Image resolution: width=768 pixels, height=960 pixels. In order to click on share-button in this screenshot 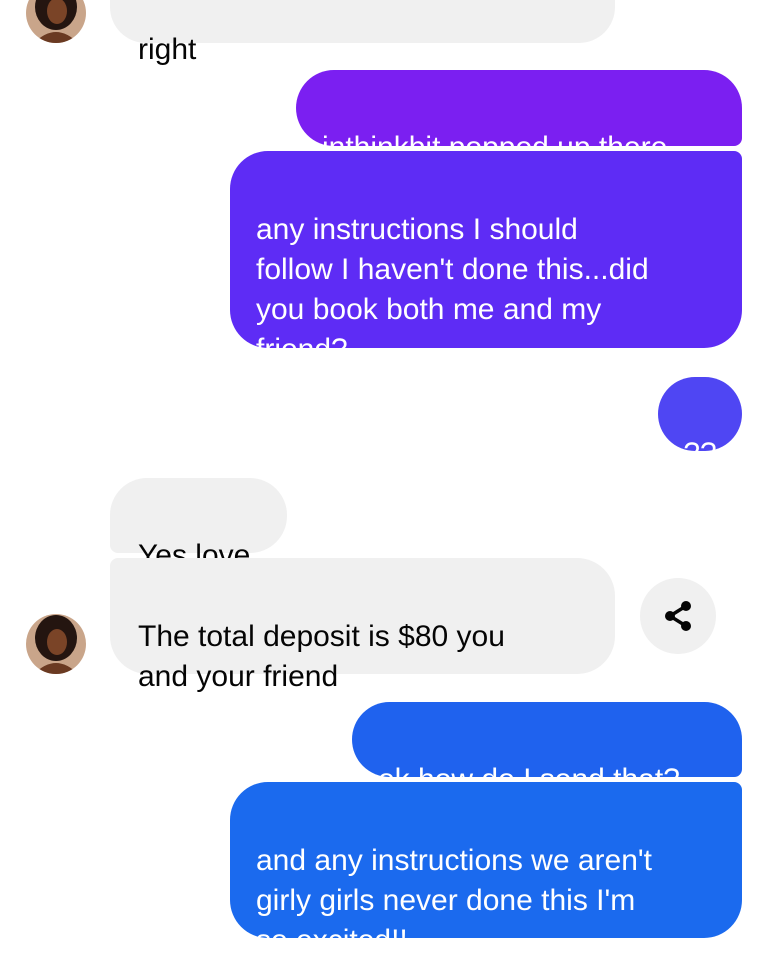, I will do `click(678, 616)`.